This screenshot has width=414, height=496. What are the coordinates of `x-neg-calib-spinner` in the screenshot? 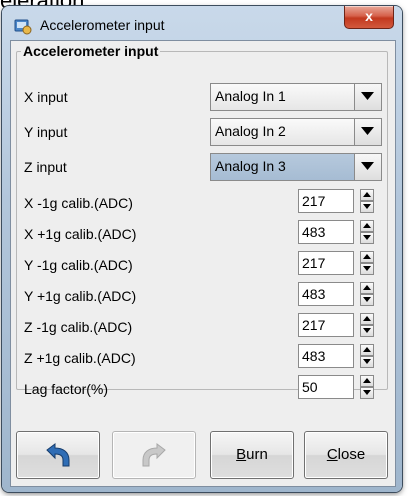 It's located at (367, 201).